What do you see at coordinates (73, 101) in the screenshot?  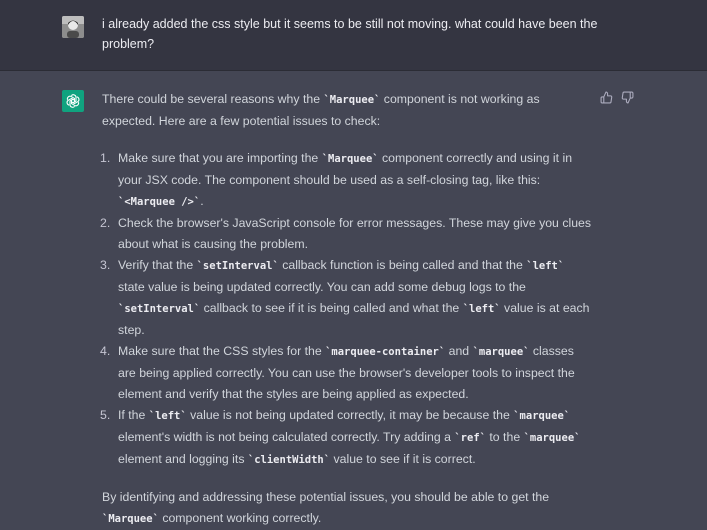 I see `openai-logo-icon` at bounding box center [73, 101].